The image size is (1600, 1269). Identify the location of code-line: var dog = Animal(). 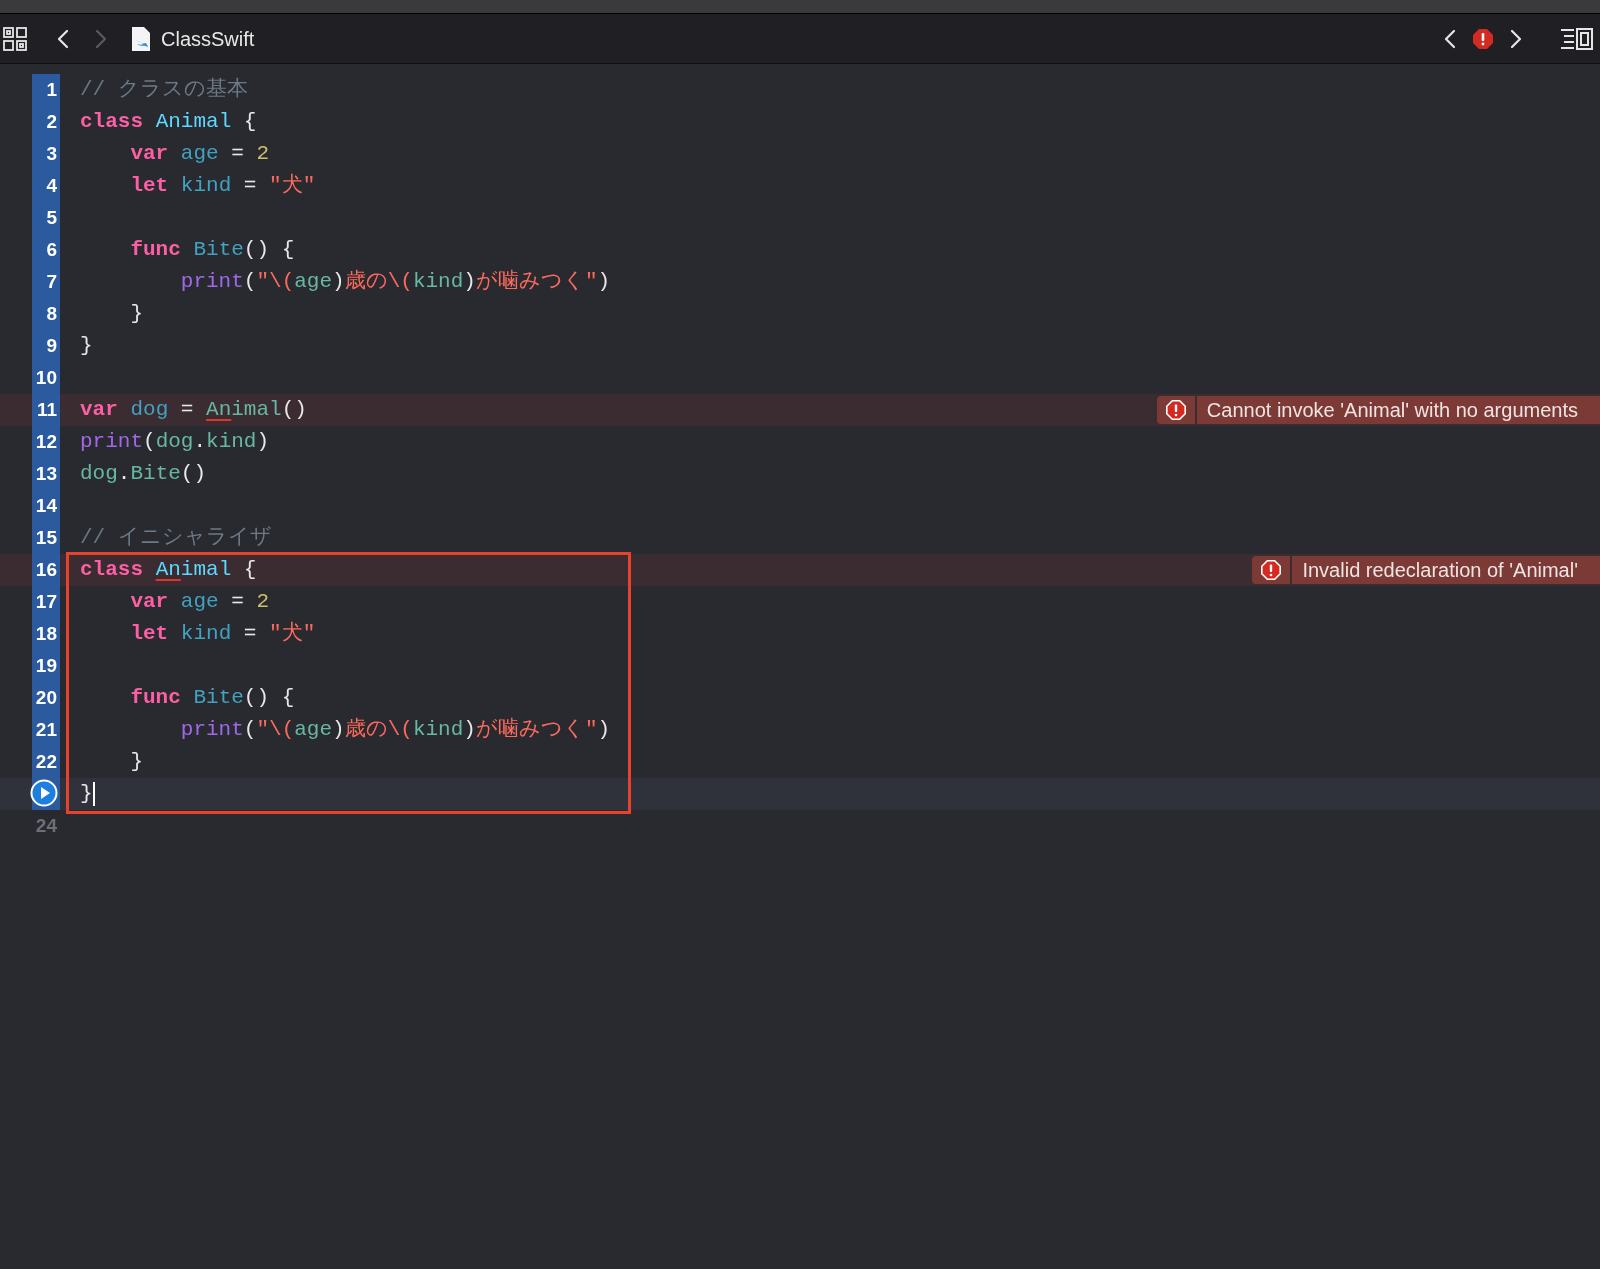
(193, 410).